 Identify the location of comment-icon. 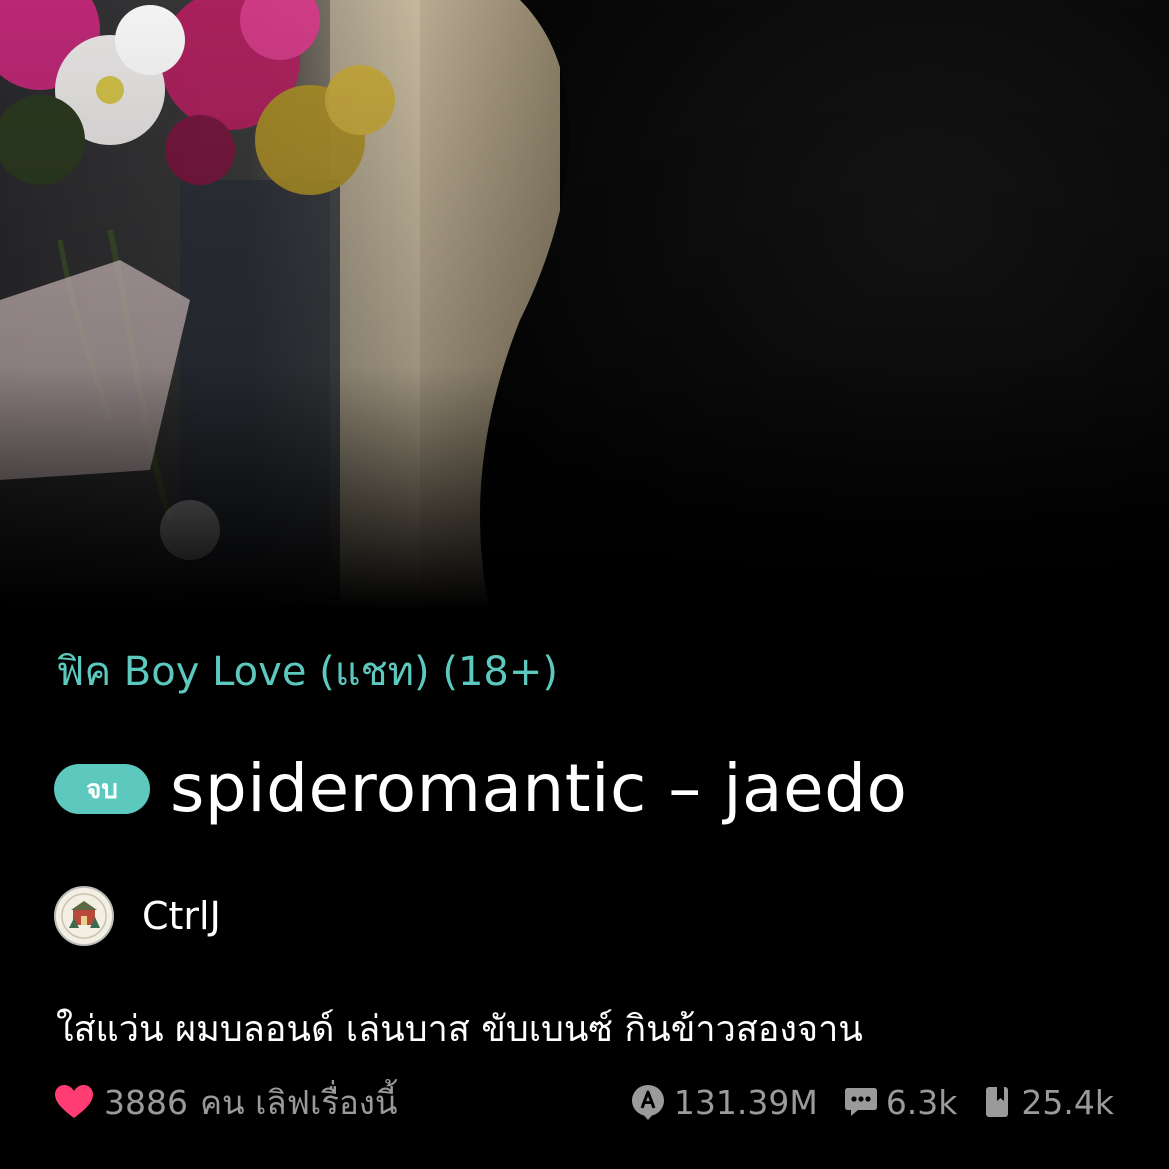
(861, 1102).